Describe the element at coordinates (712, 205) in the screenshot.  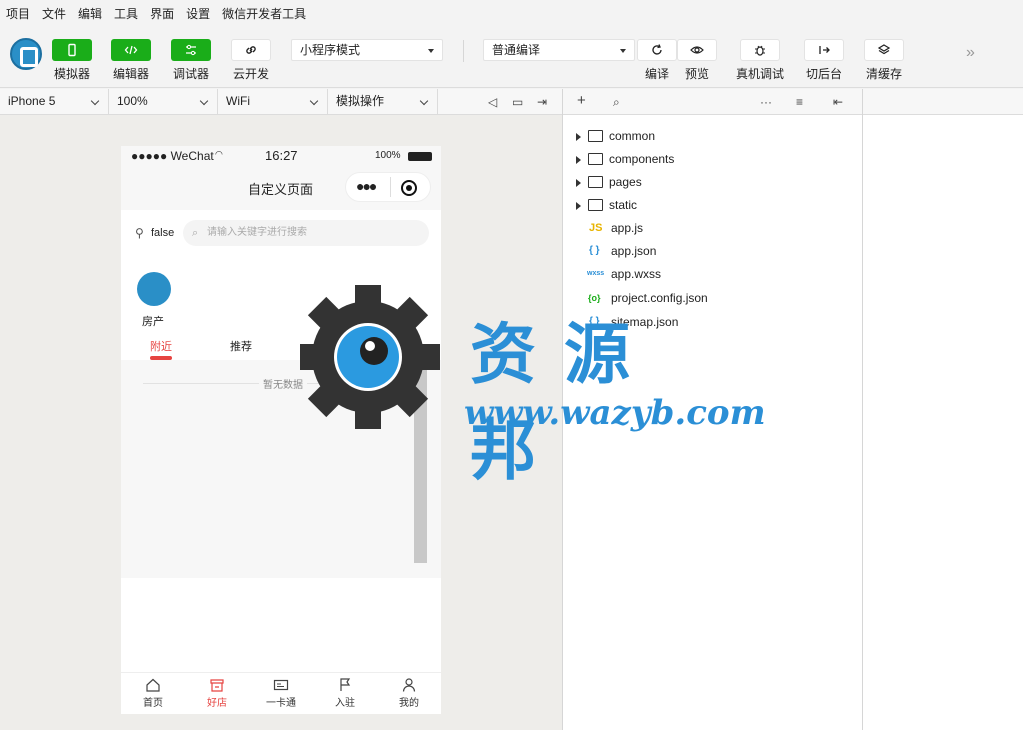
I see `list-item: static` at that location.